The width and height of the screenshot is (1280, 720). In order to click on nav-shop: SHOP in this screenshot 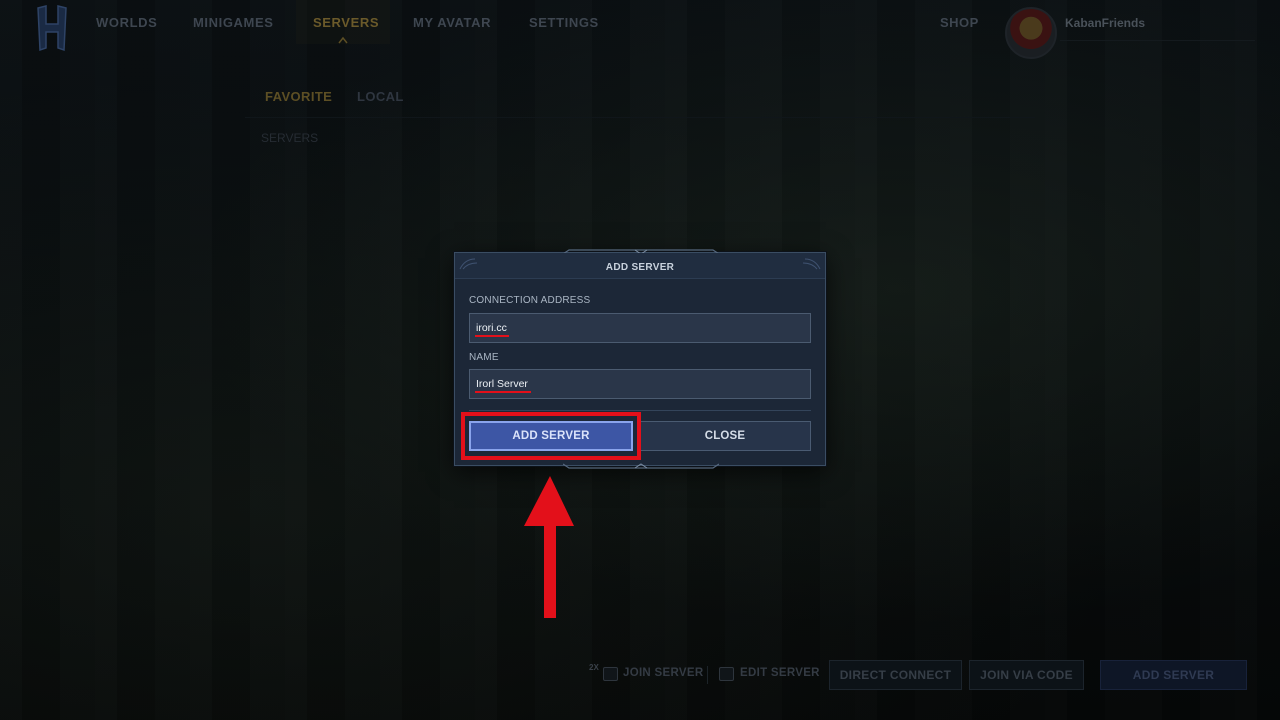, I will do `click(959, 22)`.